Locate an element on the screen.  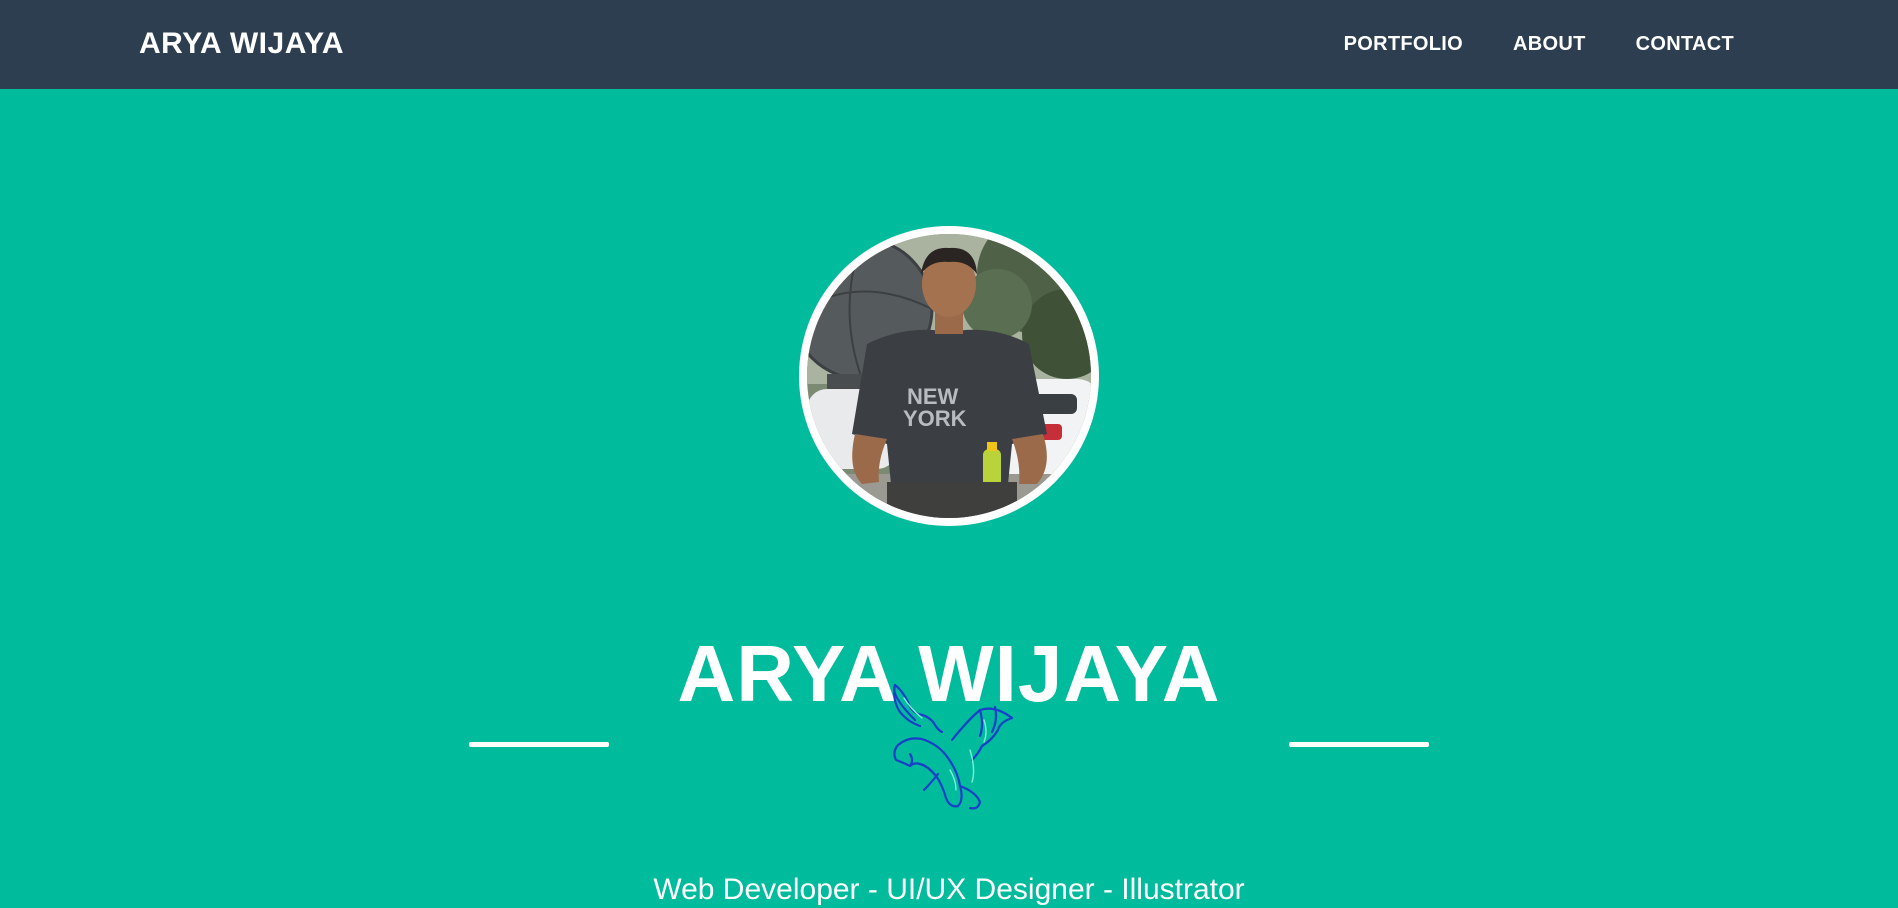
avatar-frame: NEW YORK is located at coordinates (949, 376).